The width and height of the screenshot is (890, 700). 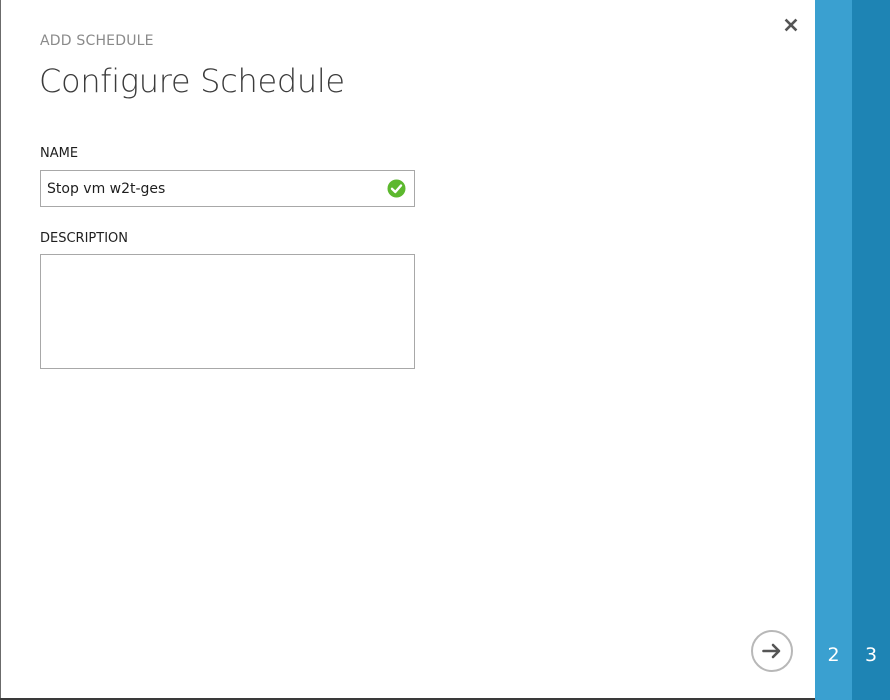 I want to click on dialog-left-border, so click(x=0, y=350).